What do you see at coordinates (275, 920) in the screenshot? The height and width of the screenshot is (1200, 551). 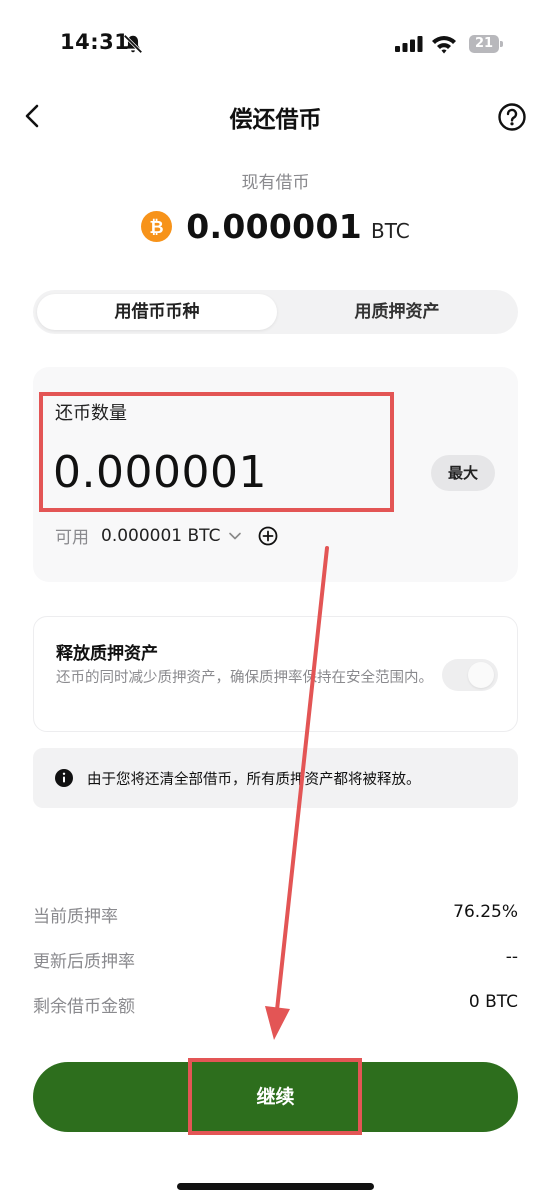 I see `summary-row-current-ratio: 当前质押率 76.25%` at bounding box center [275, 920].